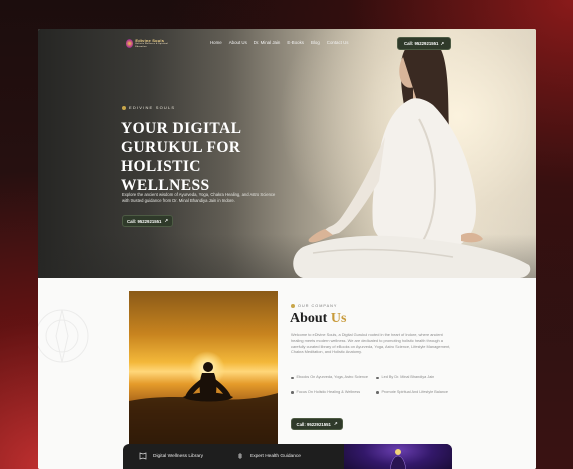  I want to click on chakra-meditation-image, so click(398, 456).